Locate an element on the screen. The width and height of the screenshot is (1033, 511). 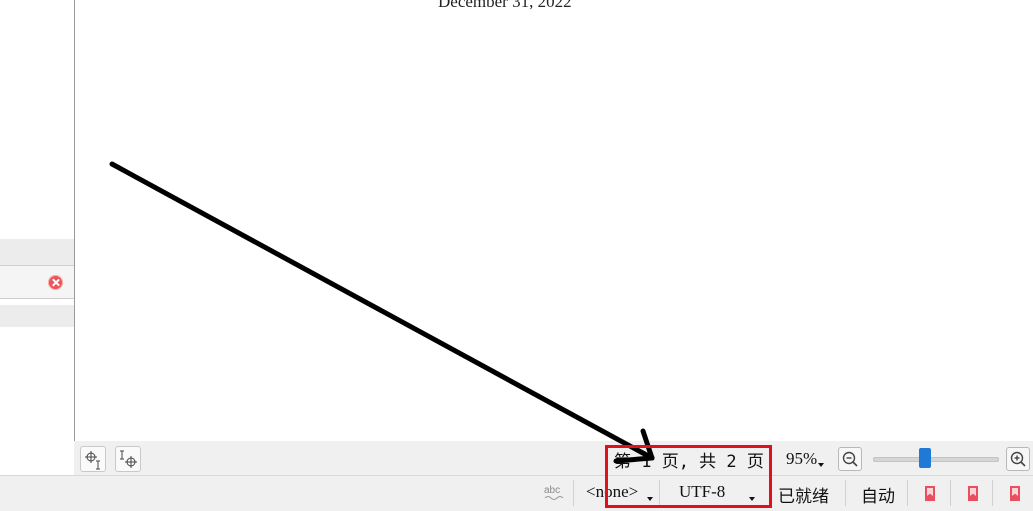
svg-text: abc is located at coordinates (552, 490).